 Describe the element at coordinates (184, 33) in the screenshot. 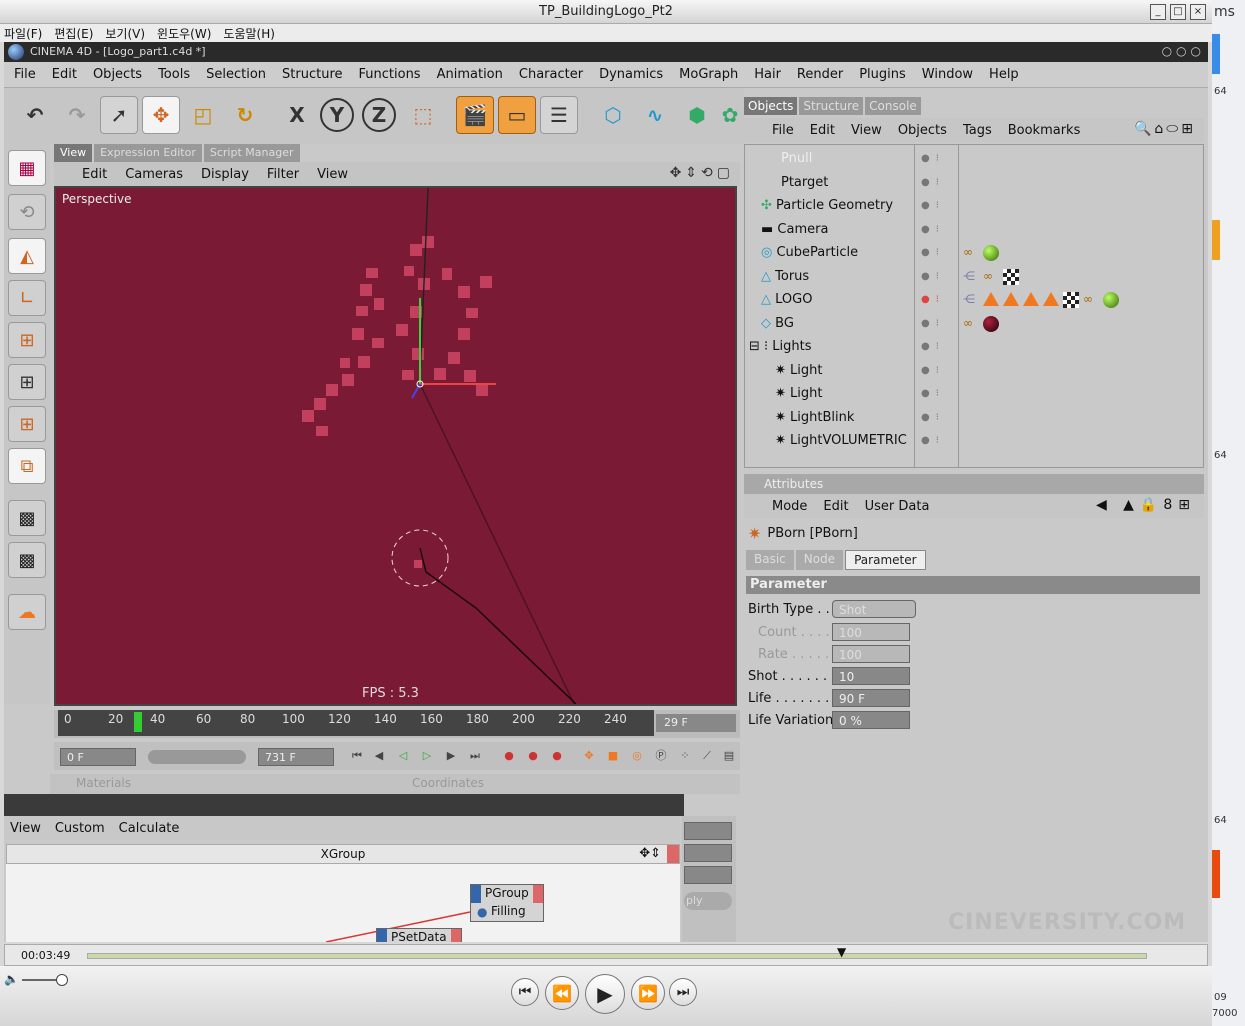

I see `menu-window: 윈도우(W)` at that location.